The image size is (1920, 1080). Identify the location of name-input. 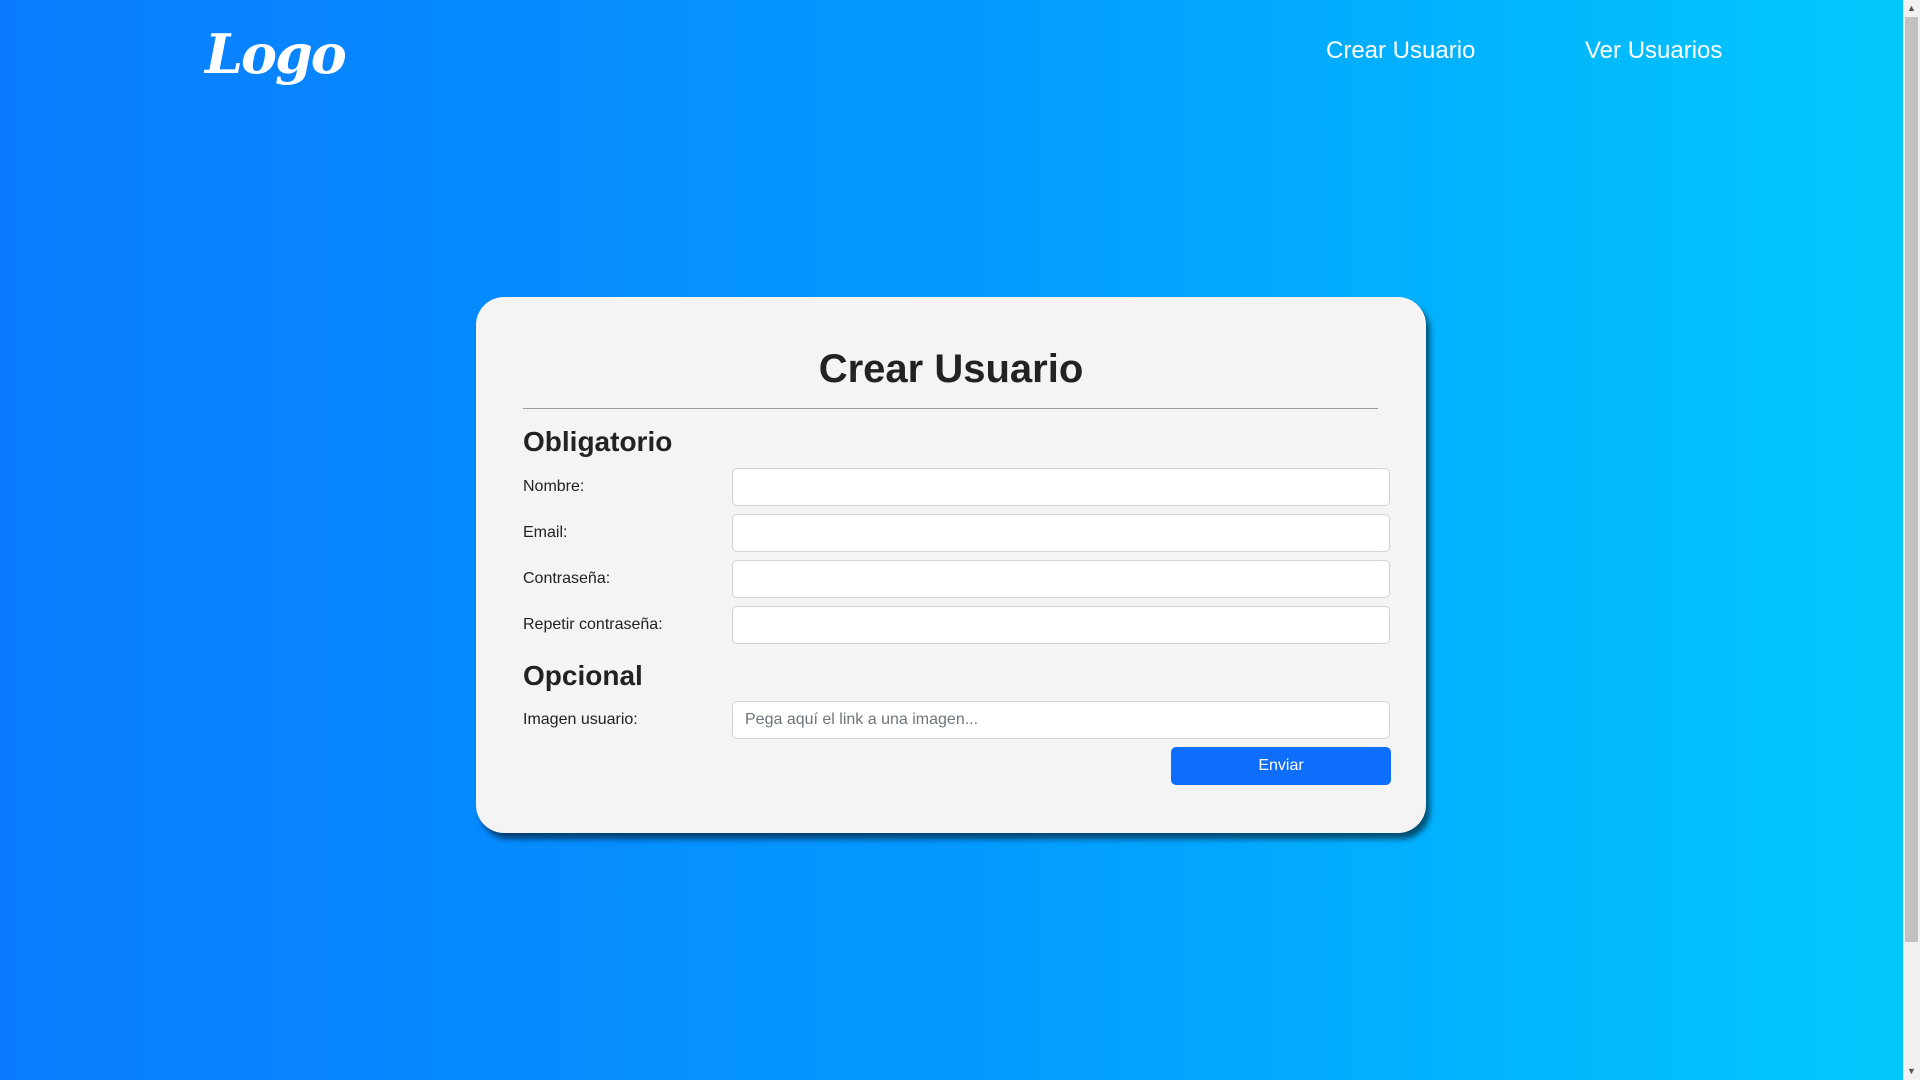
(1061, 487).